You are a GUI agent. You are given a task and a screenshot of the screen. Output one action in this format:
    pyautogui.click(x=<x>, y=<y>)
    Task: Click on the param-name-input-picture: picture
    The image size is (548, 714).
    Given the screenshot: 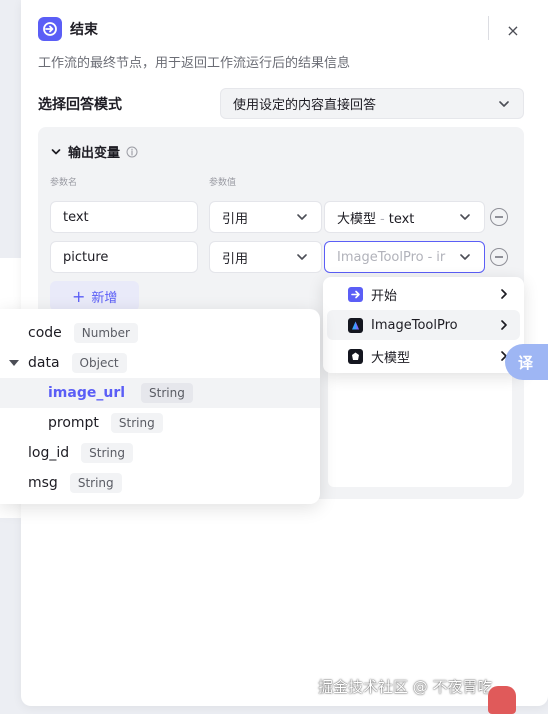 What is the action you would take?
    pyautogui.click(x=124, y=257)
    